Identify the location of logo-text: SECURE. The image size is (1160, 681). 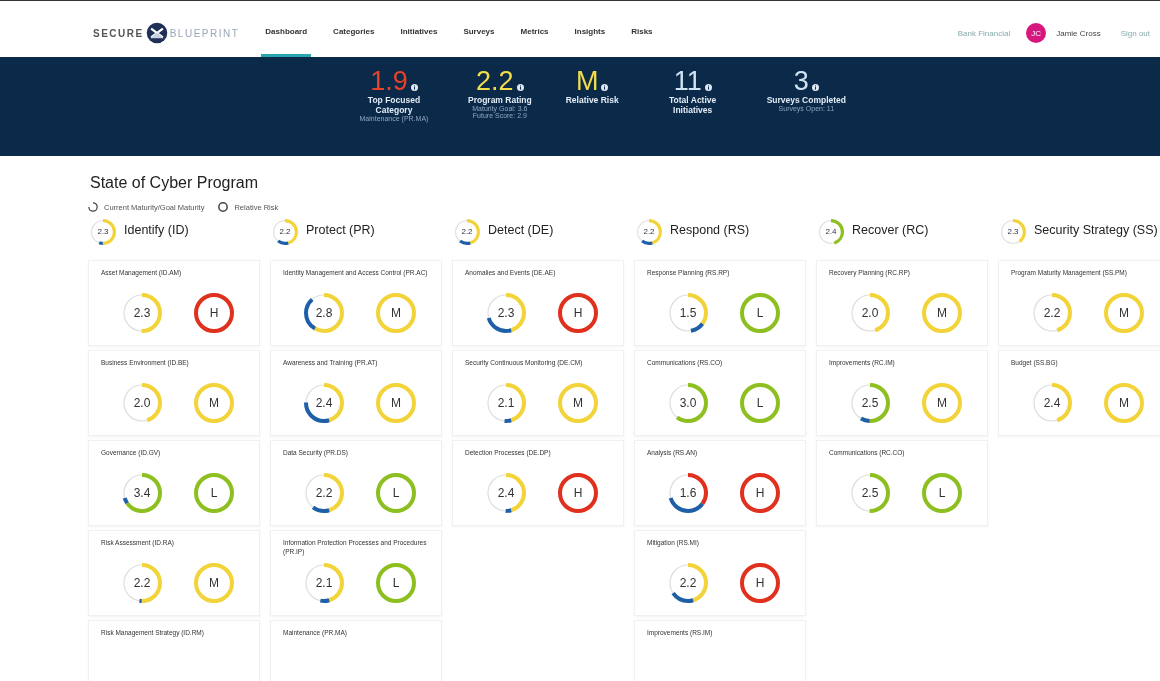
(118, 33).